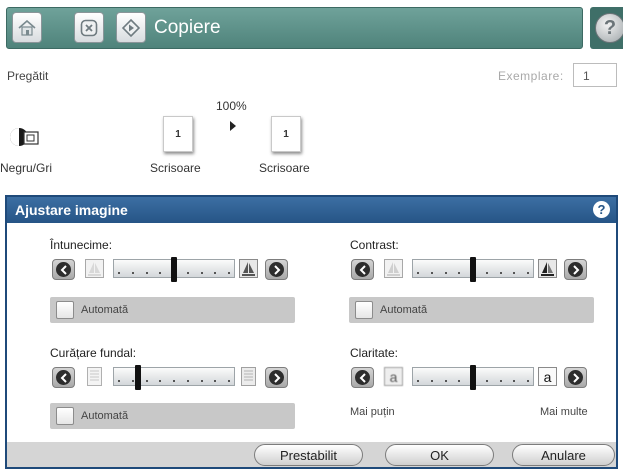 This screenshot has width=623, height=471. Describe the element at coordinates (374, 245) in the screenshot. I see `contrast-label: Contrast:` at that location.